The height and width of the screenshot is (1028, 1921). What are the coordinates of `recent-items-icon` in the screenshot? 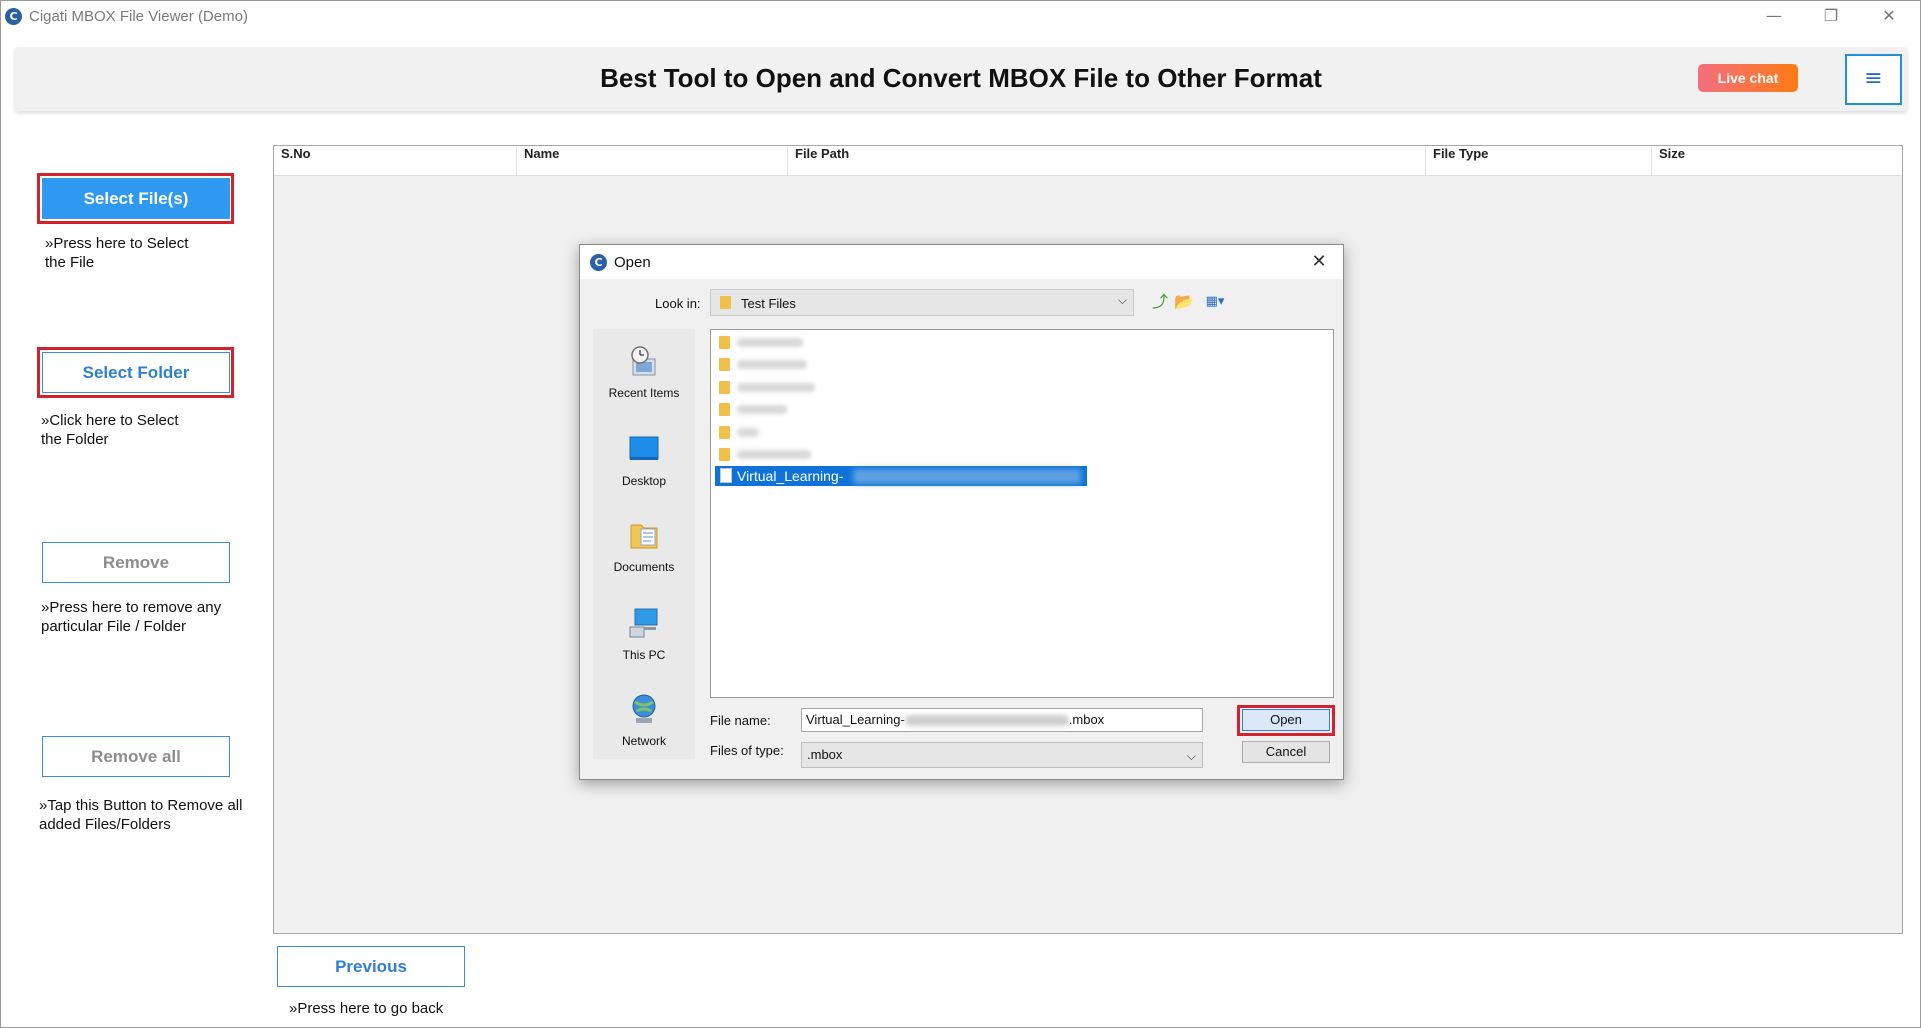 It's located at (643, 361).